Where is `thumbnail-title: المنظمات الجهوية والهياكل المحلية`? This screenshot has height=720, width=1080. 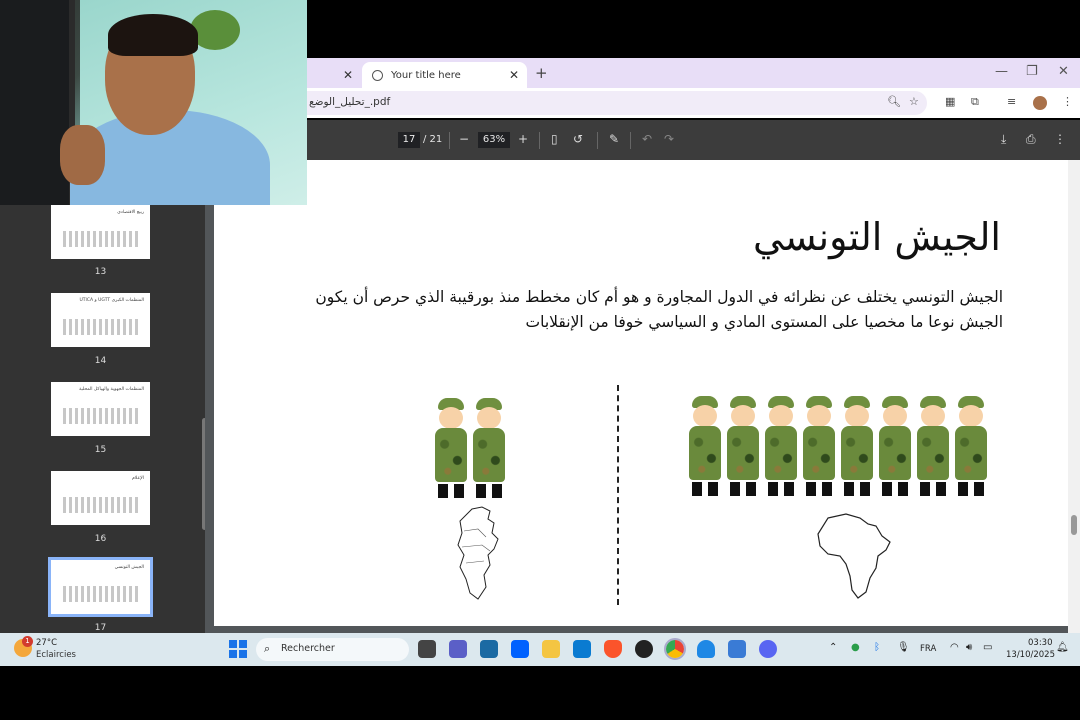
thumbnail-title: المنظمات الجهوية والهياكل المحلية is located at coordinates (111, 389).